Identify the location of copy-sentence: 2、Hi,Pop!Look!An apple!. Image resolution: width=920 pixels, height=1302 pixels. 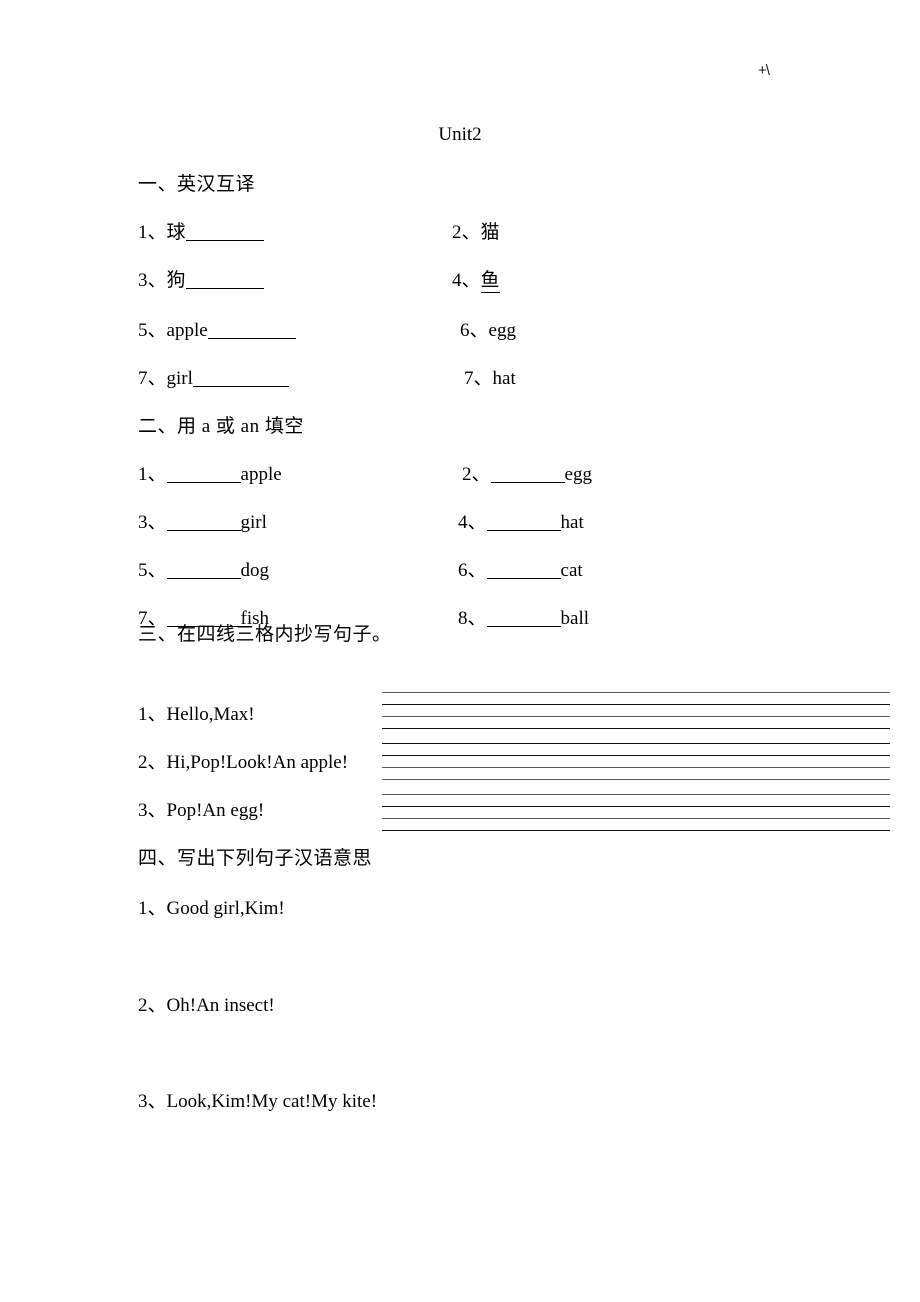
(243, 763).